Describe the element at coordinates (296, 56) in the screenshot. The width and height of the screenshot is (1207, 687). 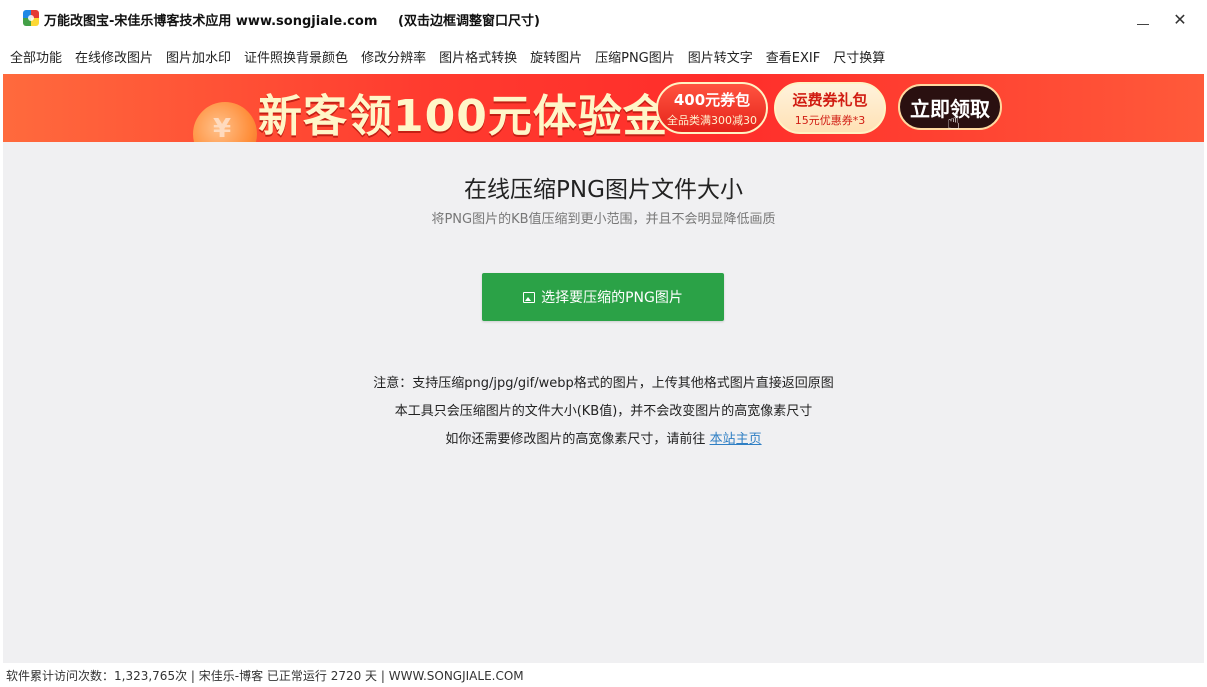
I see `menu-item-id-photo-background: 证件照换背景颜色` at that location.